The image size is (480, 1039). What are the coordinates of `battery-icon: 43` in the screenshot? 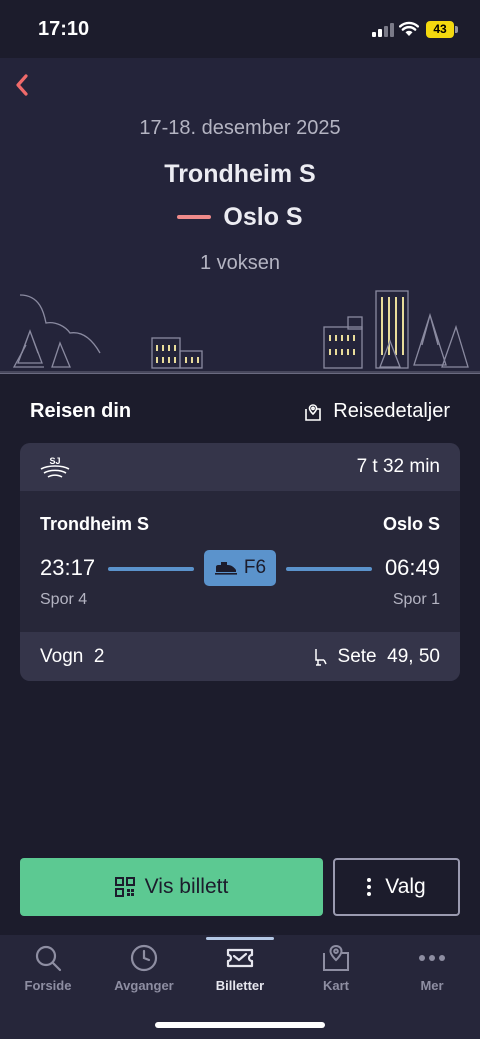 It's located at (442, 29).